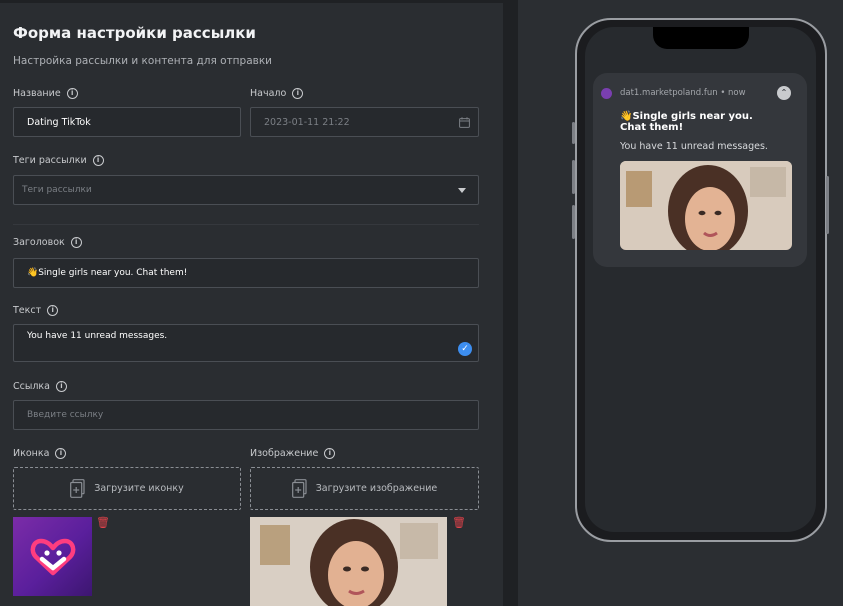 The image size is (843, 606). I want to click on tags-label: Теги рассылки i, so click(58, 160).